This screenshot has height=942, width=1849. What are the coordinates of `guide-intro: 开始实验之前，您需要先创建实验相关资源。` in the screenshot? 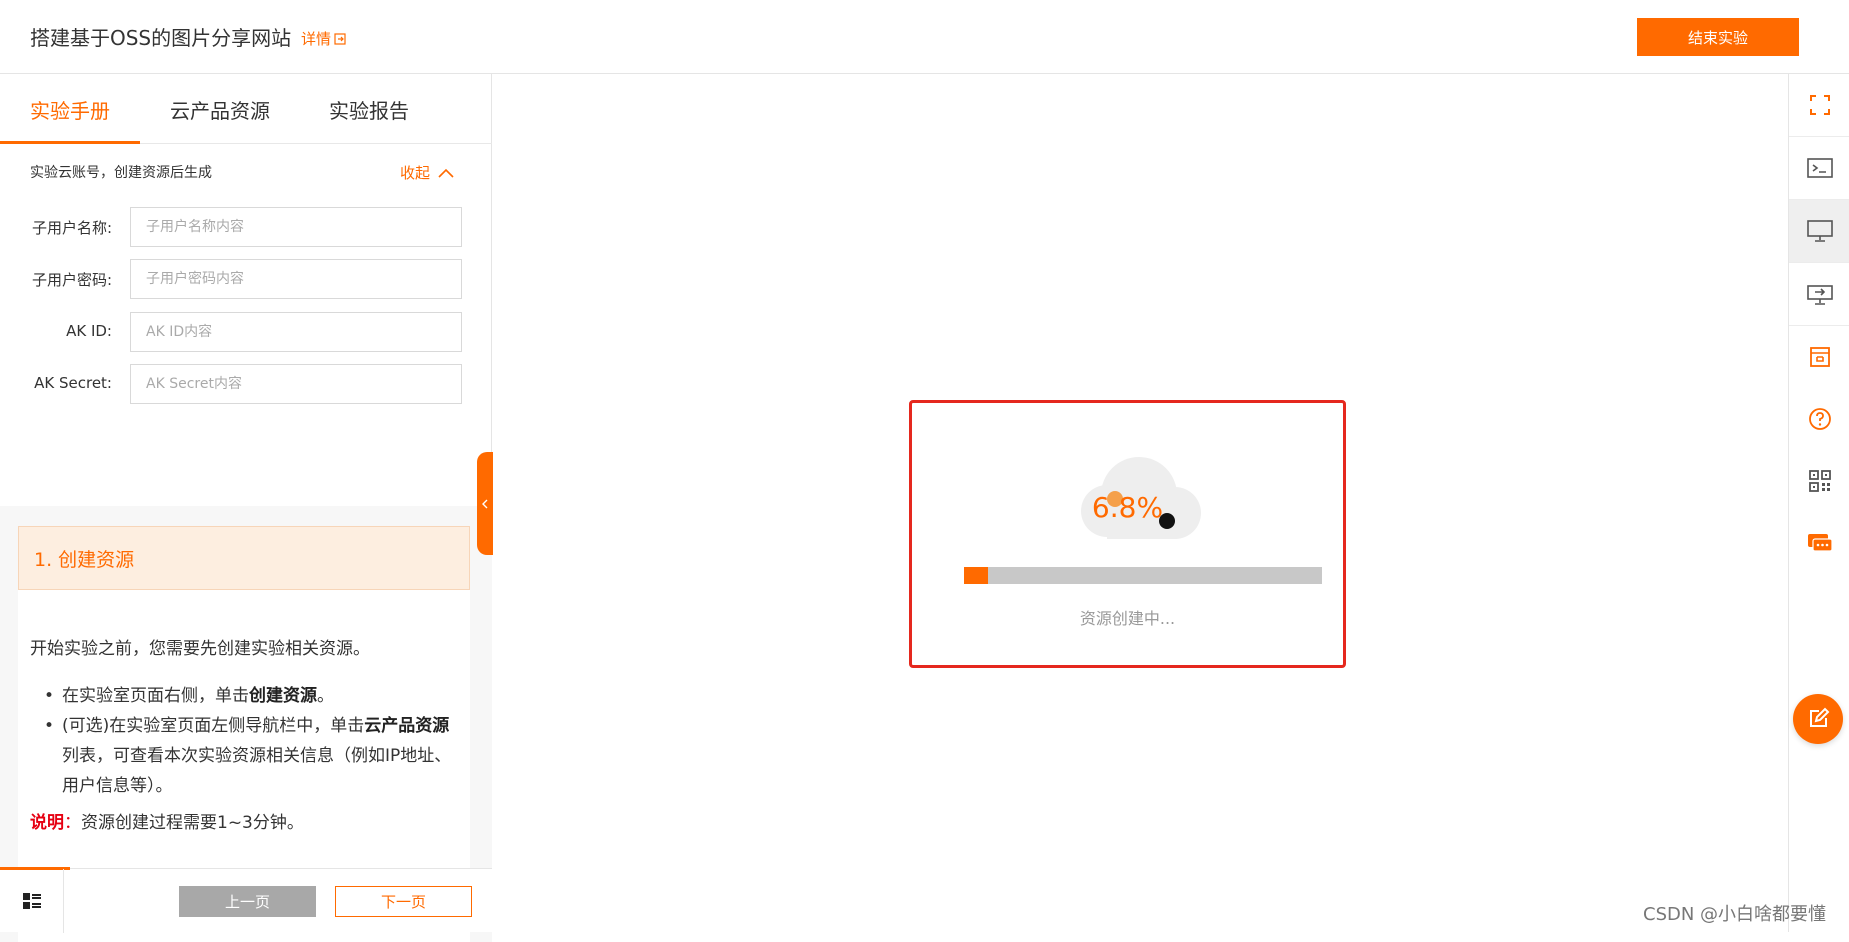 It's located at (200, 649).